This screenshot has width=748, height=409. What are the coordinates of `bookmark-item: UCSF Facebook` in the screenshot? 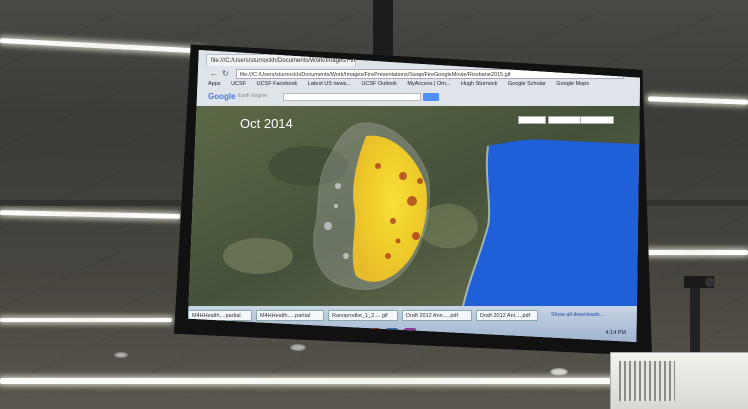 It's located at (277, 84).